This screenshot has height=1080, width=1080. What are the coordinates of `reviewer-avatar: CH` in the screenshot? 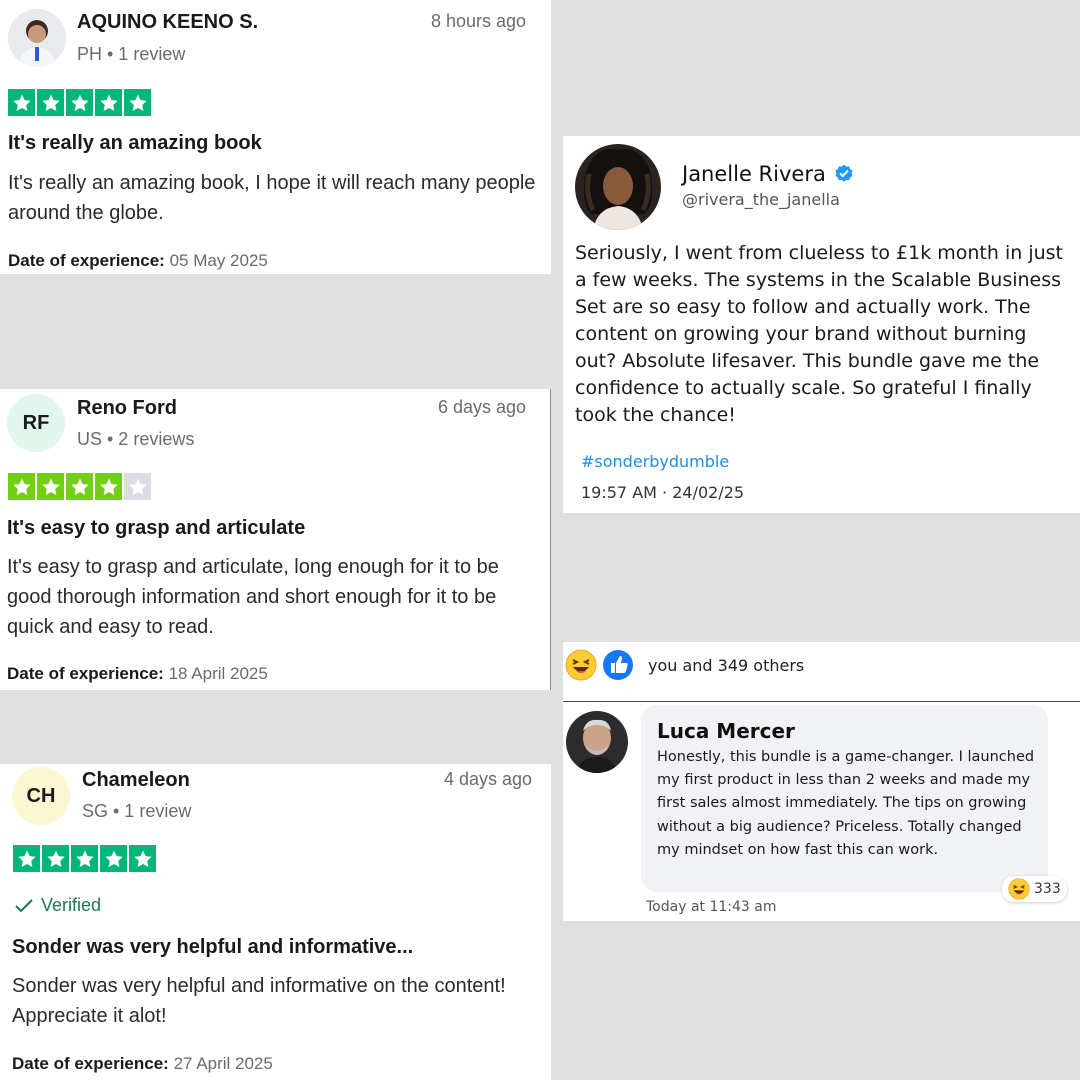 It's located at (41, 796).